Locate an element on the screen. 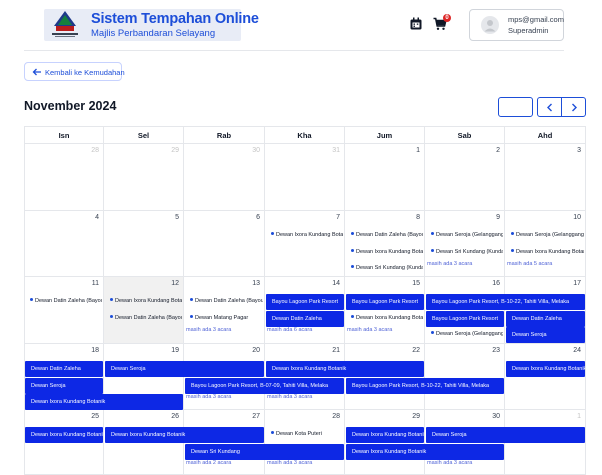  today-button is located at coordinates (515, 107).